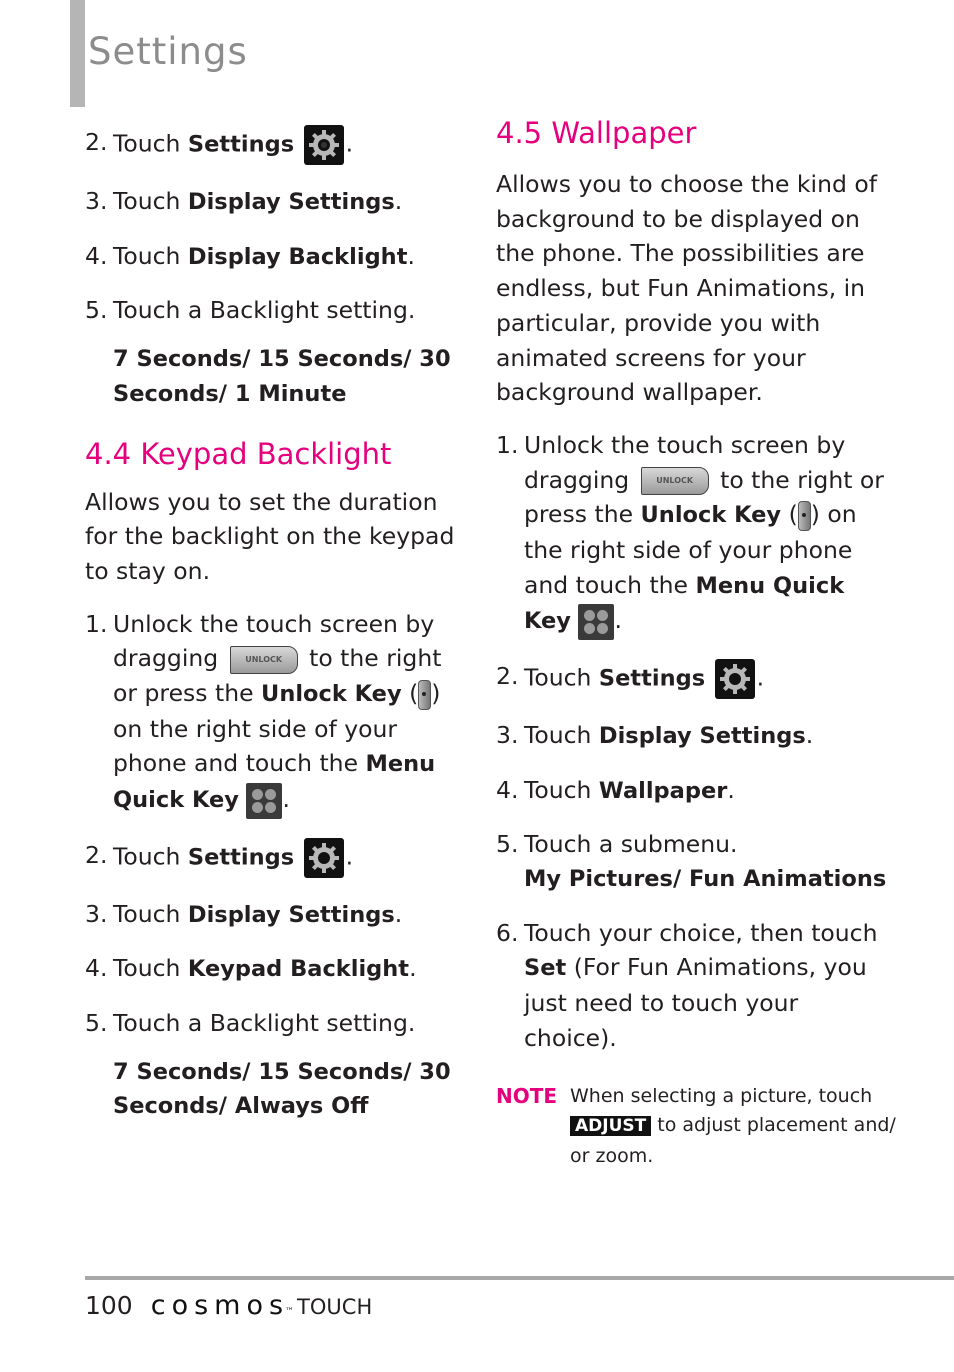  What do you see at coordinates (507, 932) in the screenshot?
I see `step-number: 6.` at bounding box center [507, 932].